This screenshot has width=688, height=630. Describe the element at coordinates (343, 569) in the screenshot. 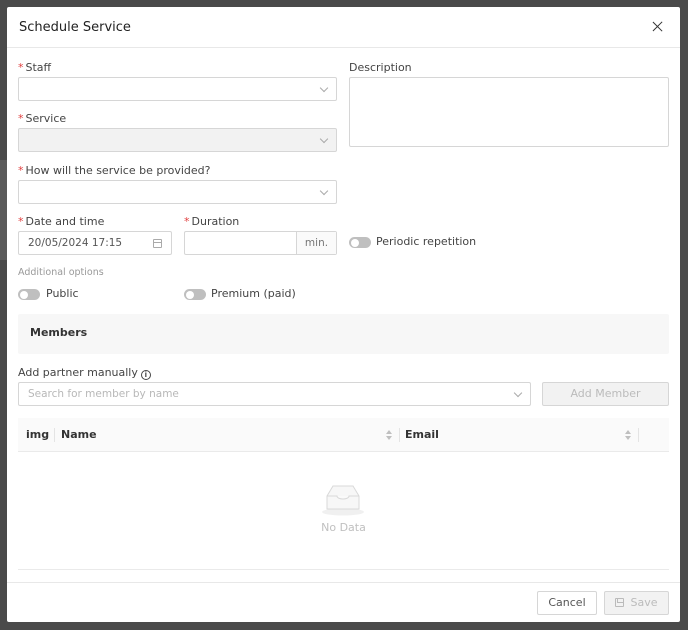

I see `table-divider` at that location.